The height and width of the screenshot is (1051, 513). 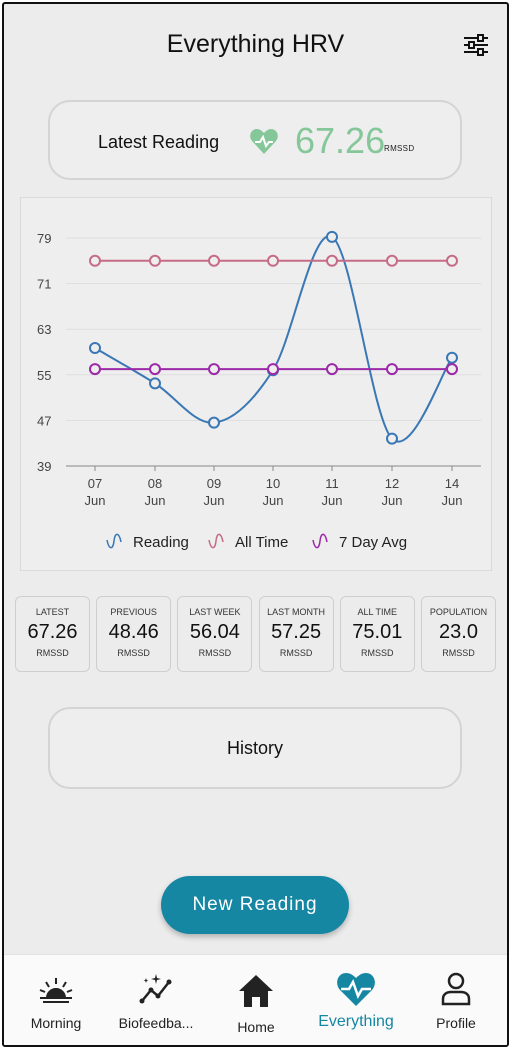 I want to click on x-tick-label: 07, so click(x=95, y=483).